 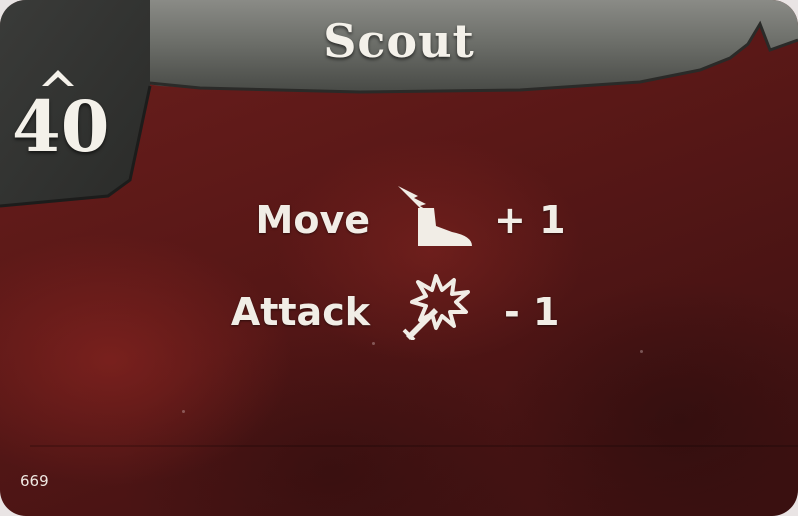 I want to click on initiative-value: 40, so click(x=61, y=126).